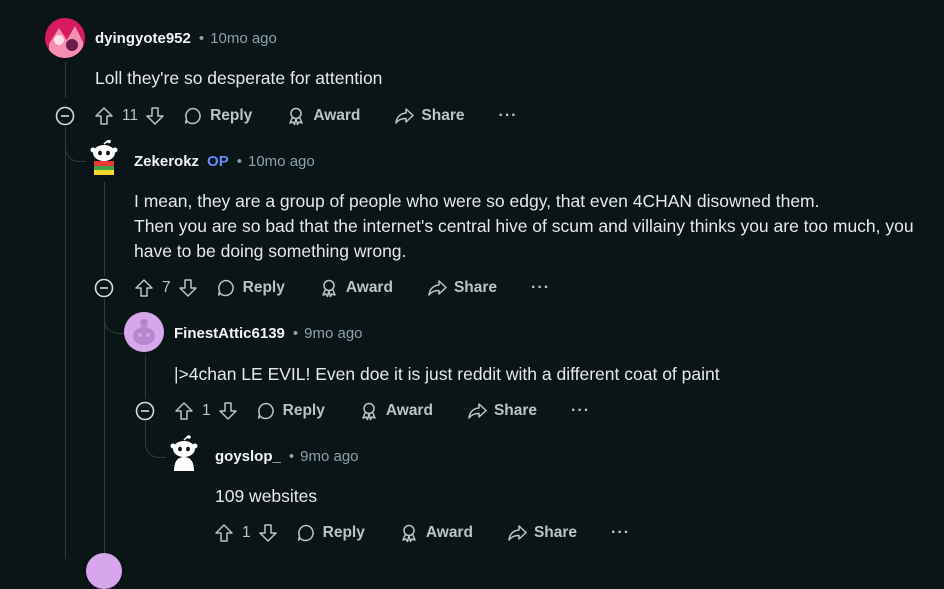 The width and height of the screenshot is (944, 589). What do you see at coordinates (270, 251) in the screenshot?
I see `comment-text-line: have to be doing something wrong.` at bounding box center [270, 251].